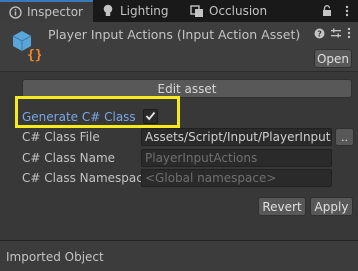 The height and width of the screenshot is (271, 358). I want to click on input-action-asset-icon: {}, so click(26, 46).